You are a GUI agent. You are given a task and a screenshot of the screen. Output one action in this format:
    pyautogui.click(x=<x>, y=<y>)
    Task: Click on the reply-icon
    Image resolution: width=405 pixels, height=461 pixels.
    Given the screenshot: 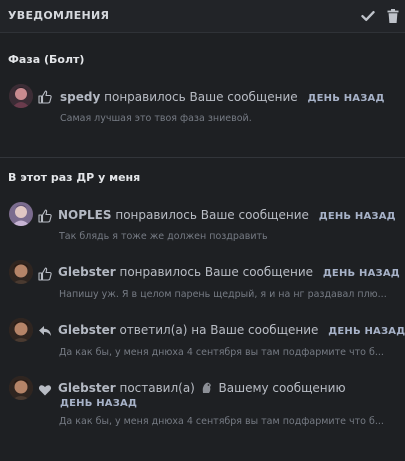 What is the action you would take?
    pyautogui.click(x=45, y=330)
    